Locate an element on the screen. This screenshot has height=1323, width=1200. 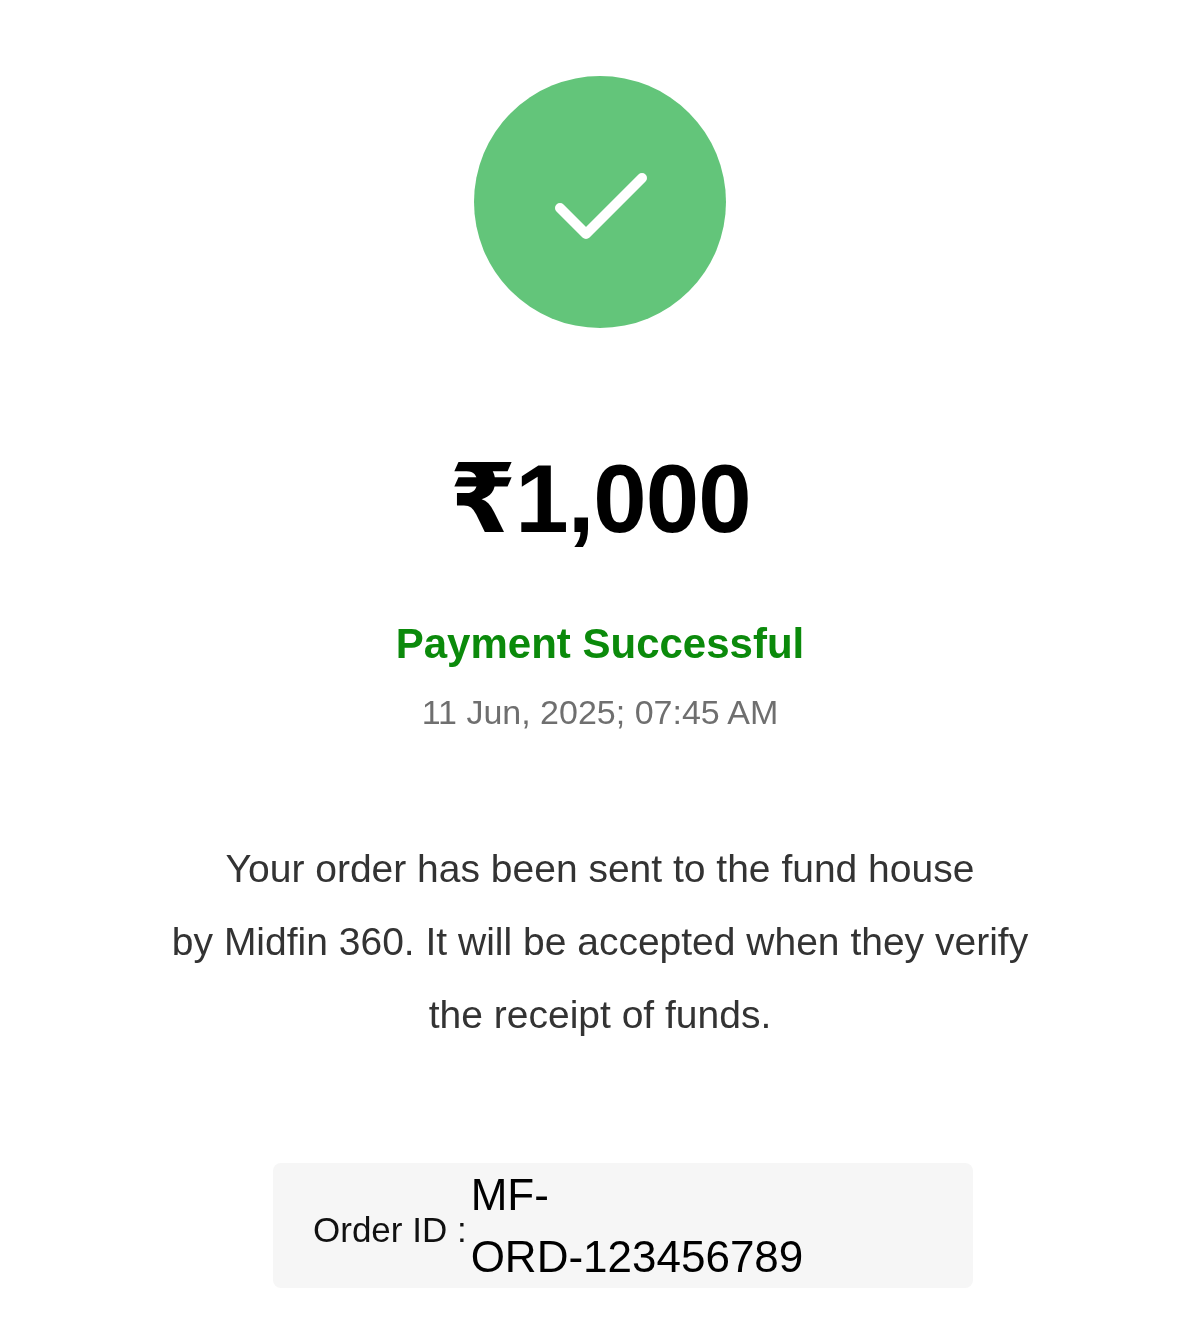
payment-status-title: Payment Successful is located at coordinates (600, 644).